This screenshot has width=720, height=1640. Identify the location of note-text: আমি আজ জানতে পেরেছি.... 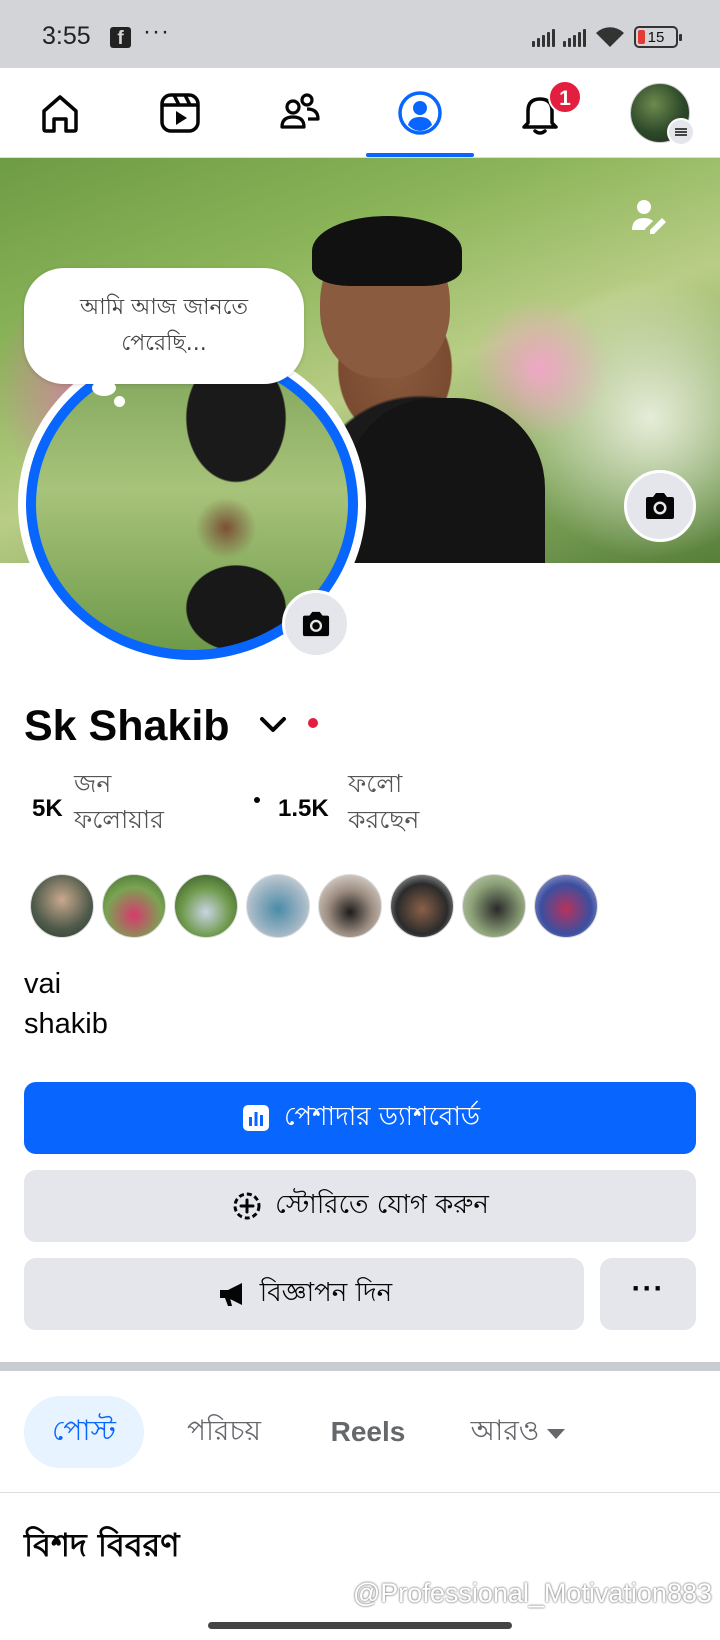
(164, 325).